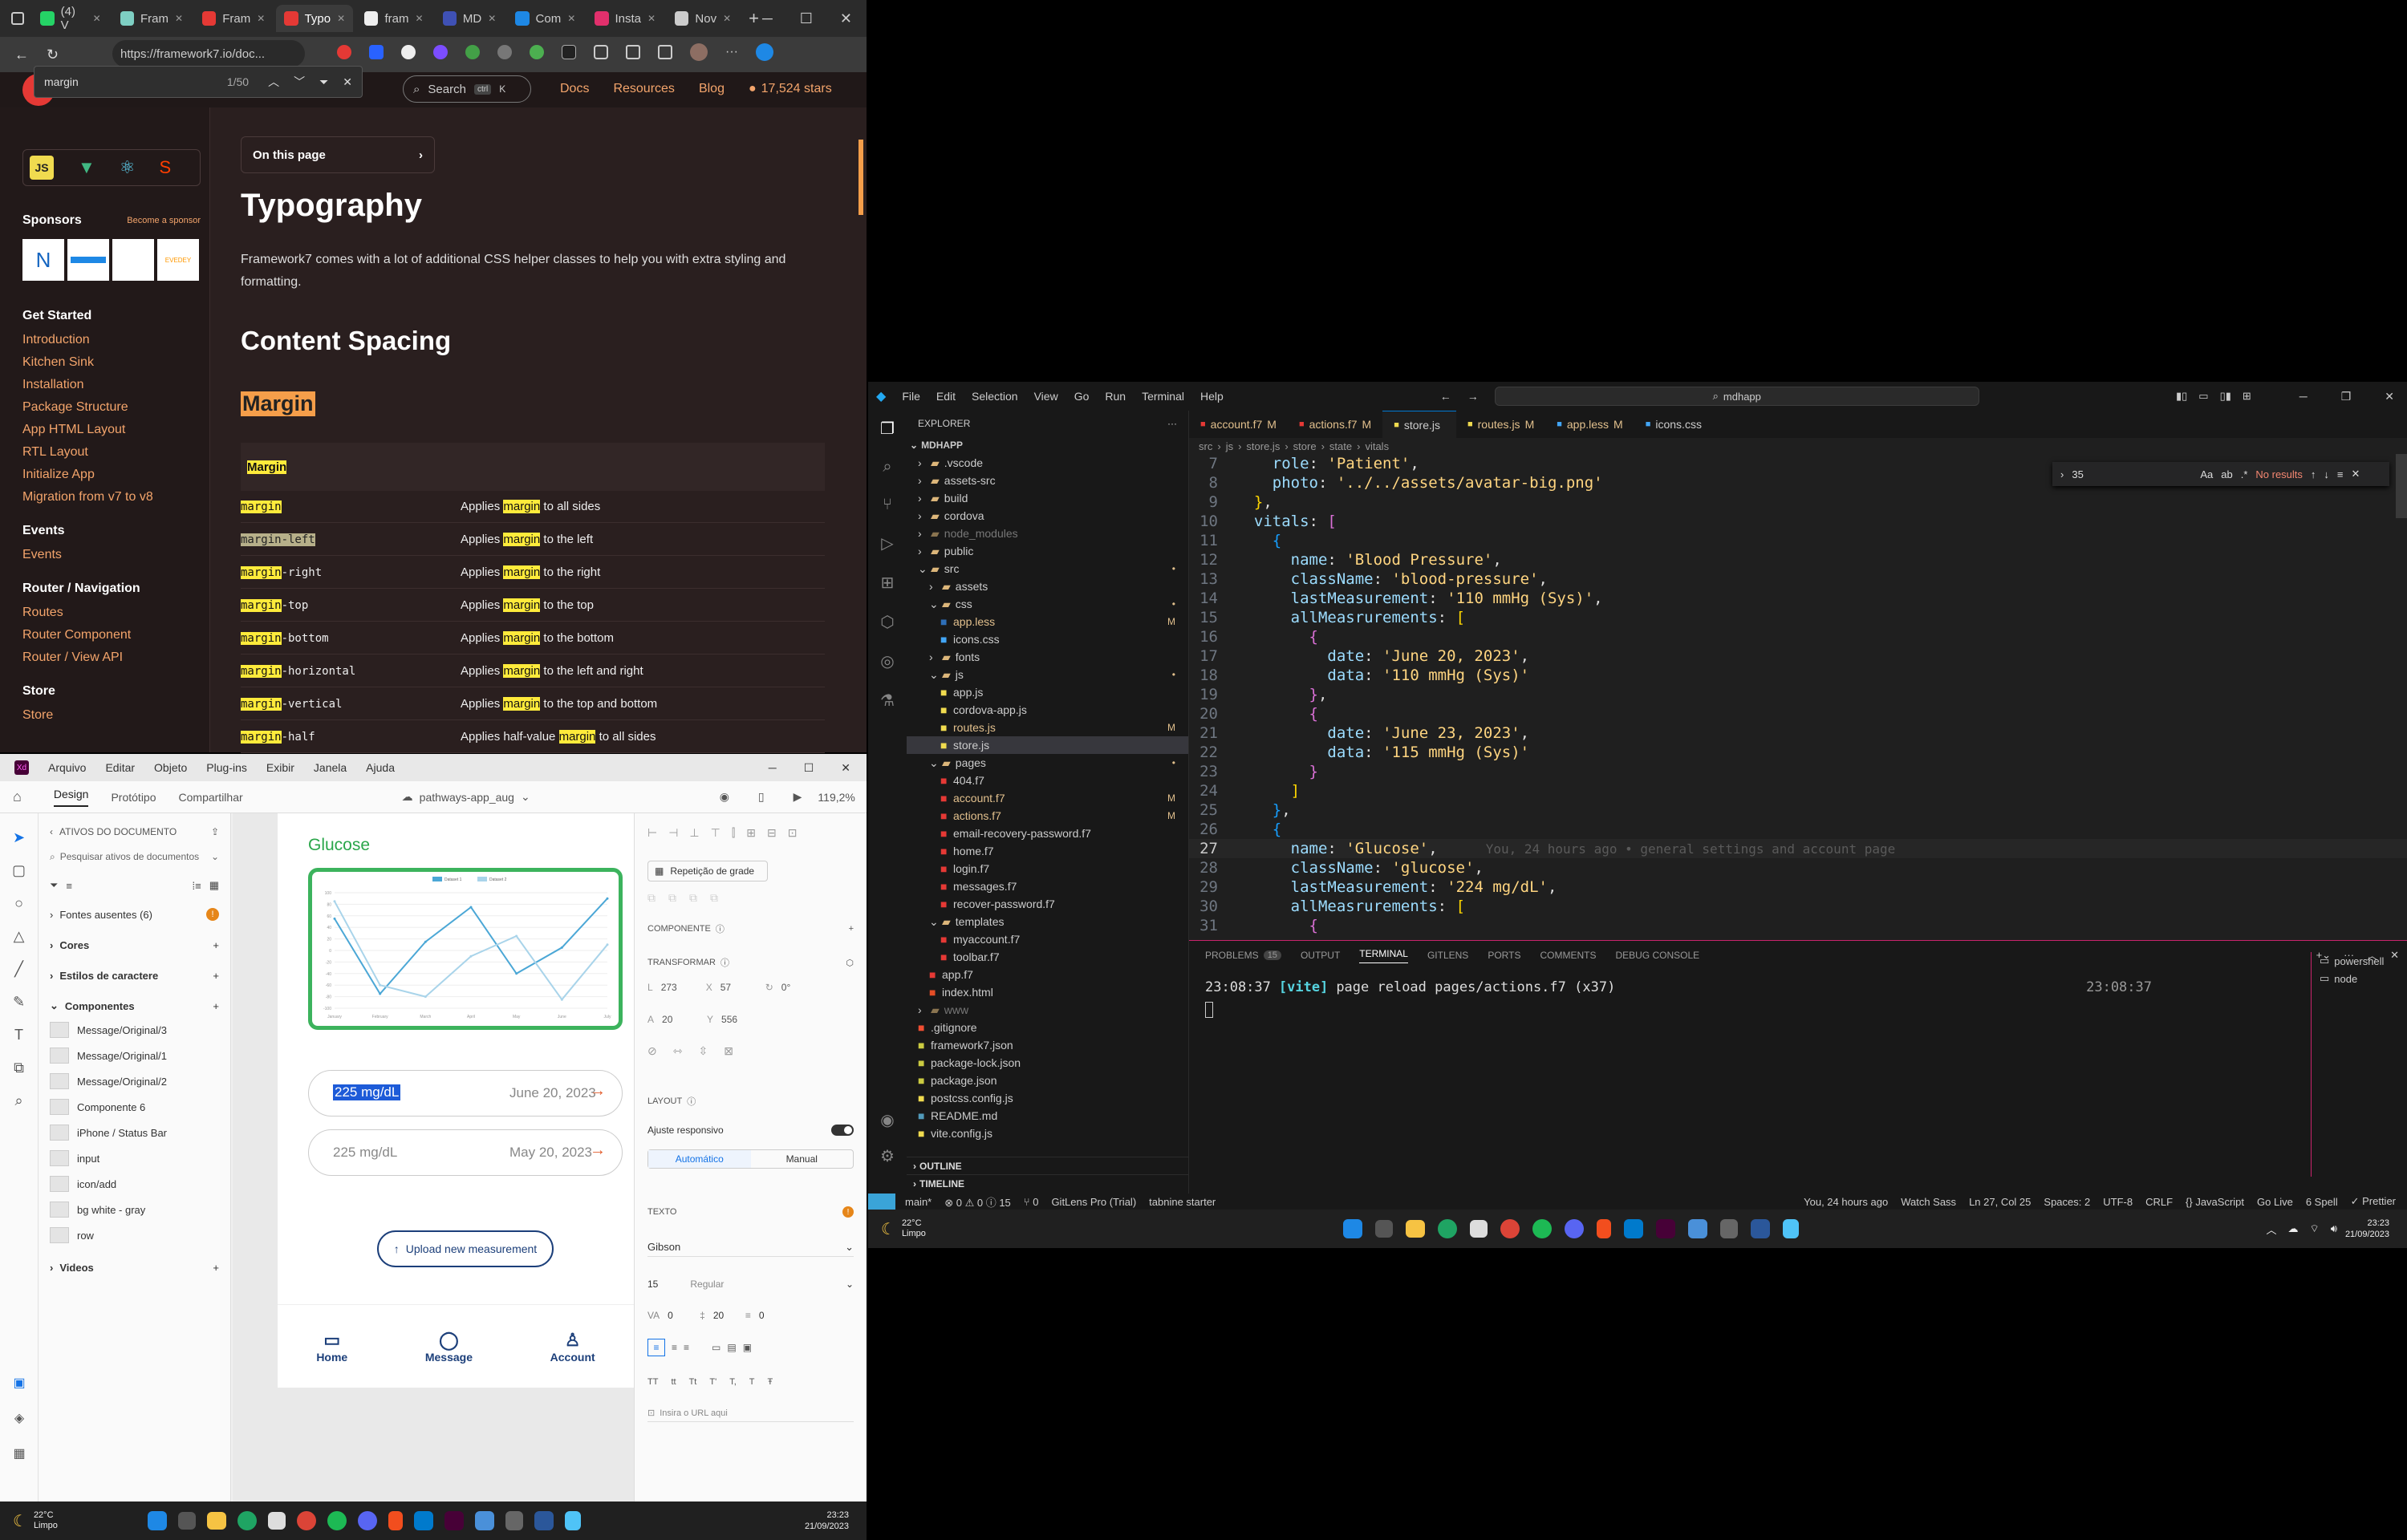 Image resolution: width=2407 pixels, height=1540 pixels. I want to click on remote-icon: ⬡, so click(887, 622).